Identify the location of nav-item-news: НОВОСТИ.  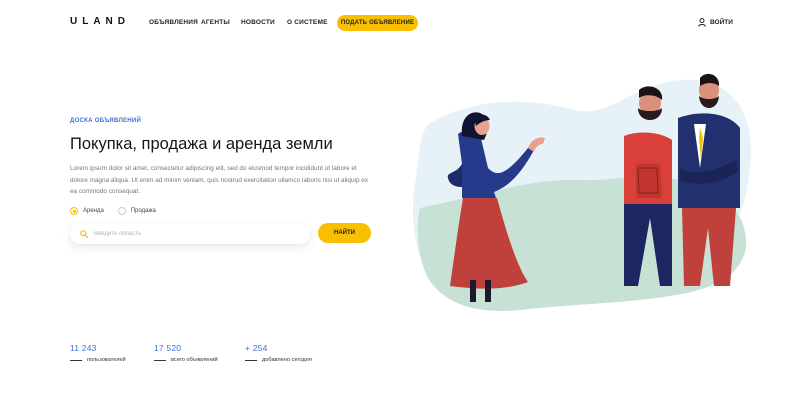
(258, 22).